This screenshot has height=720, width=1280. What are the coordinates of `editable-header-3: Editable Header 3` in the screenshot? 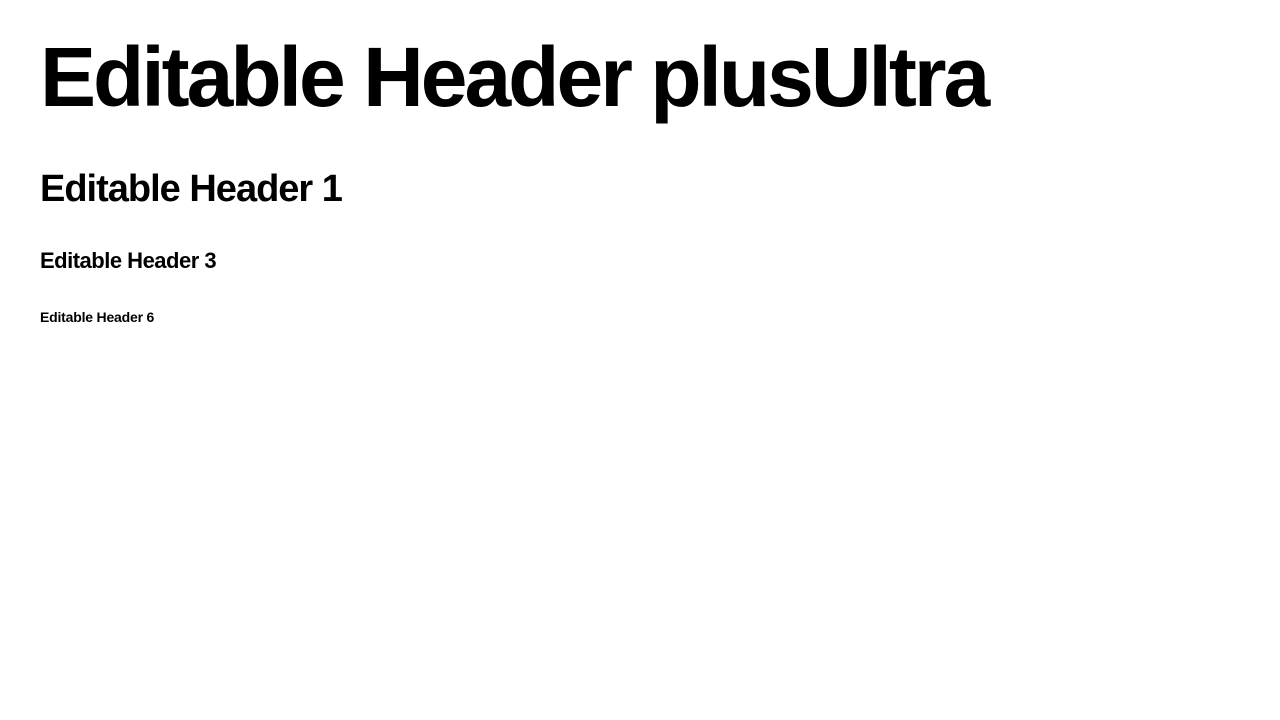 It's located at (128, 261).